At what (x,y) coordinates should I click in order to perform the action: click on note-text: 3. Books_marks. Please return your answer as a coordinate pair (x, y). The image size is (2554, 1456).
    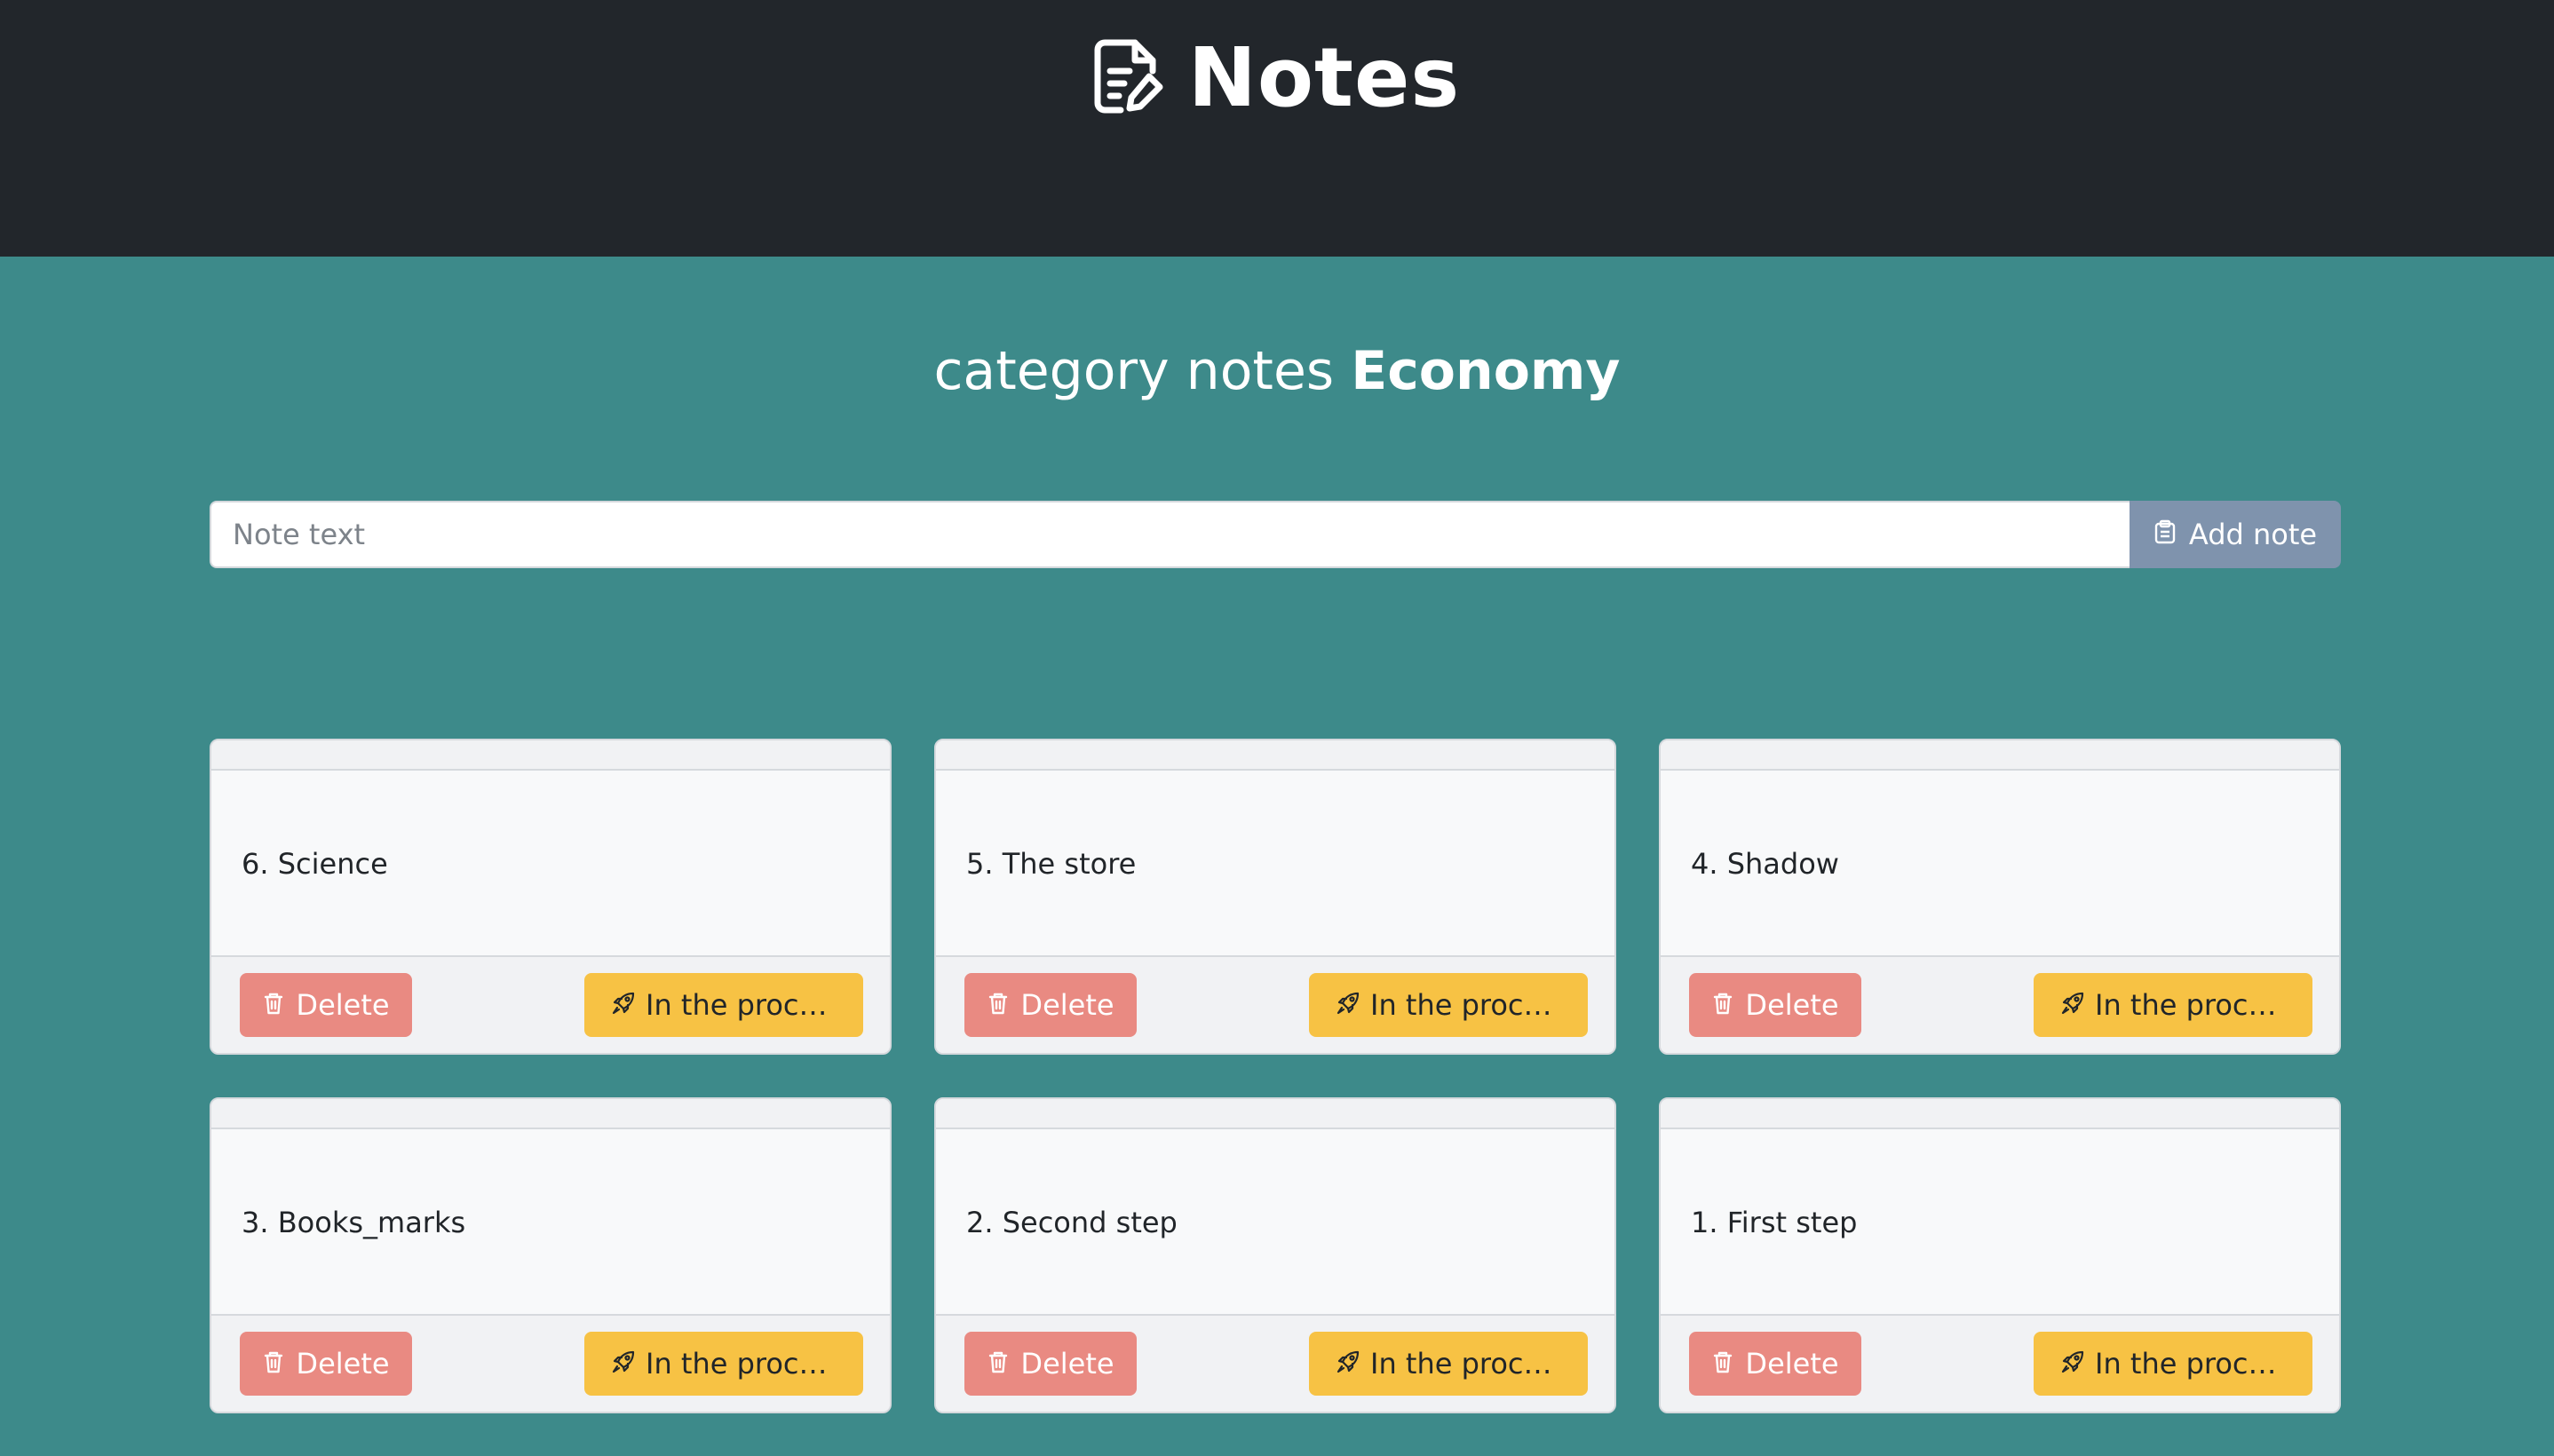
    Looking at the image, I should click on (354, 1222).